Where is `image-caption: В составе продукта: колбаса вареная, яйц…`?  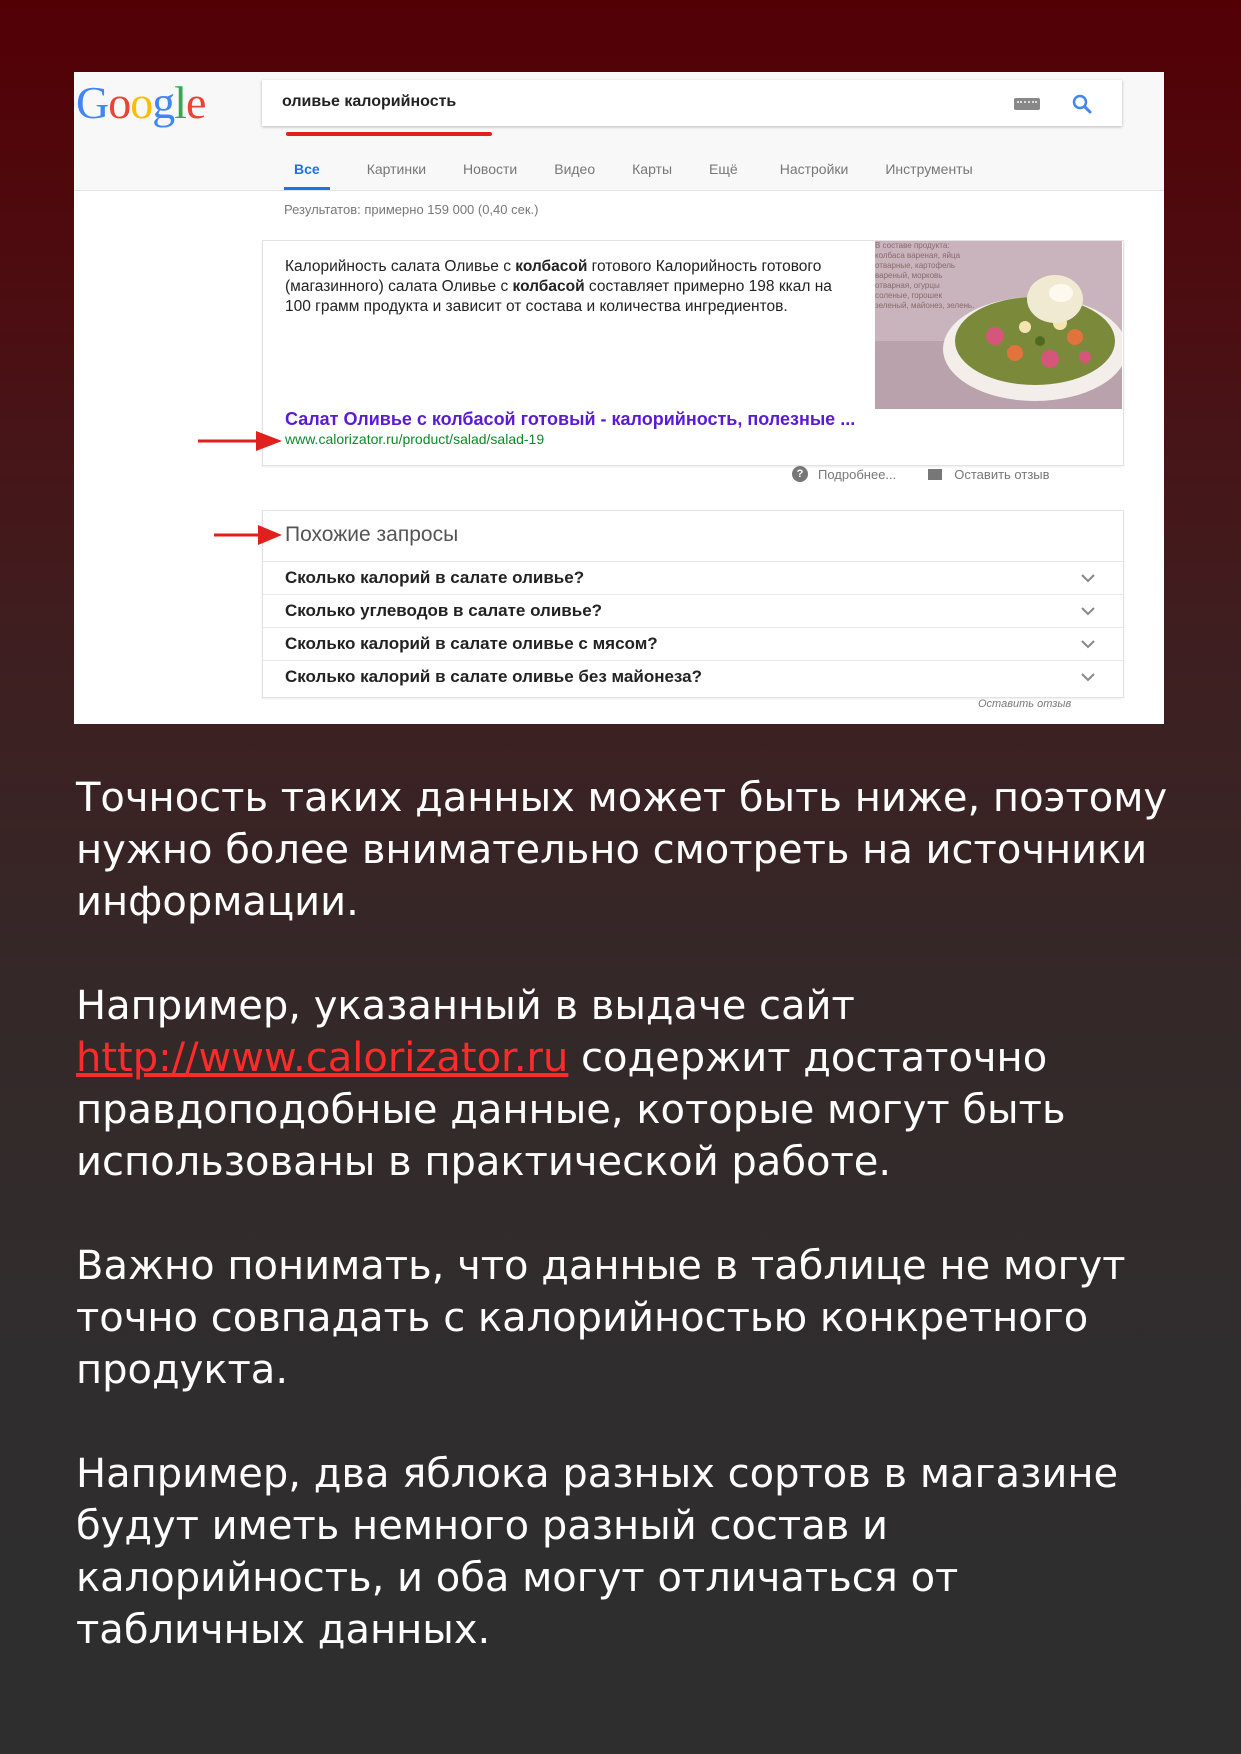 image-caption: В составе продукта: колбаса вареная, яйц… is located at coordinates (925, 275).